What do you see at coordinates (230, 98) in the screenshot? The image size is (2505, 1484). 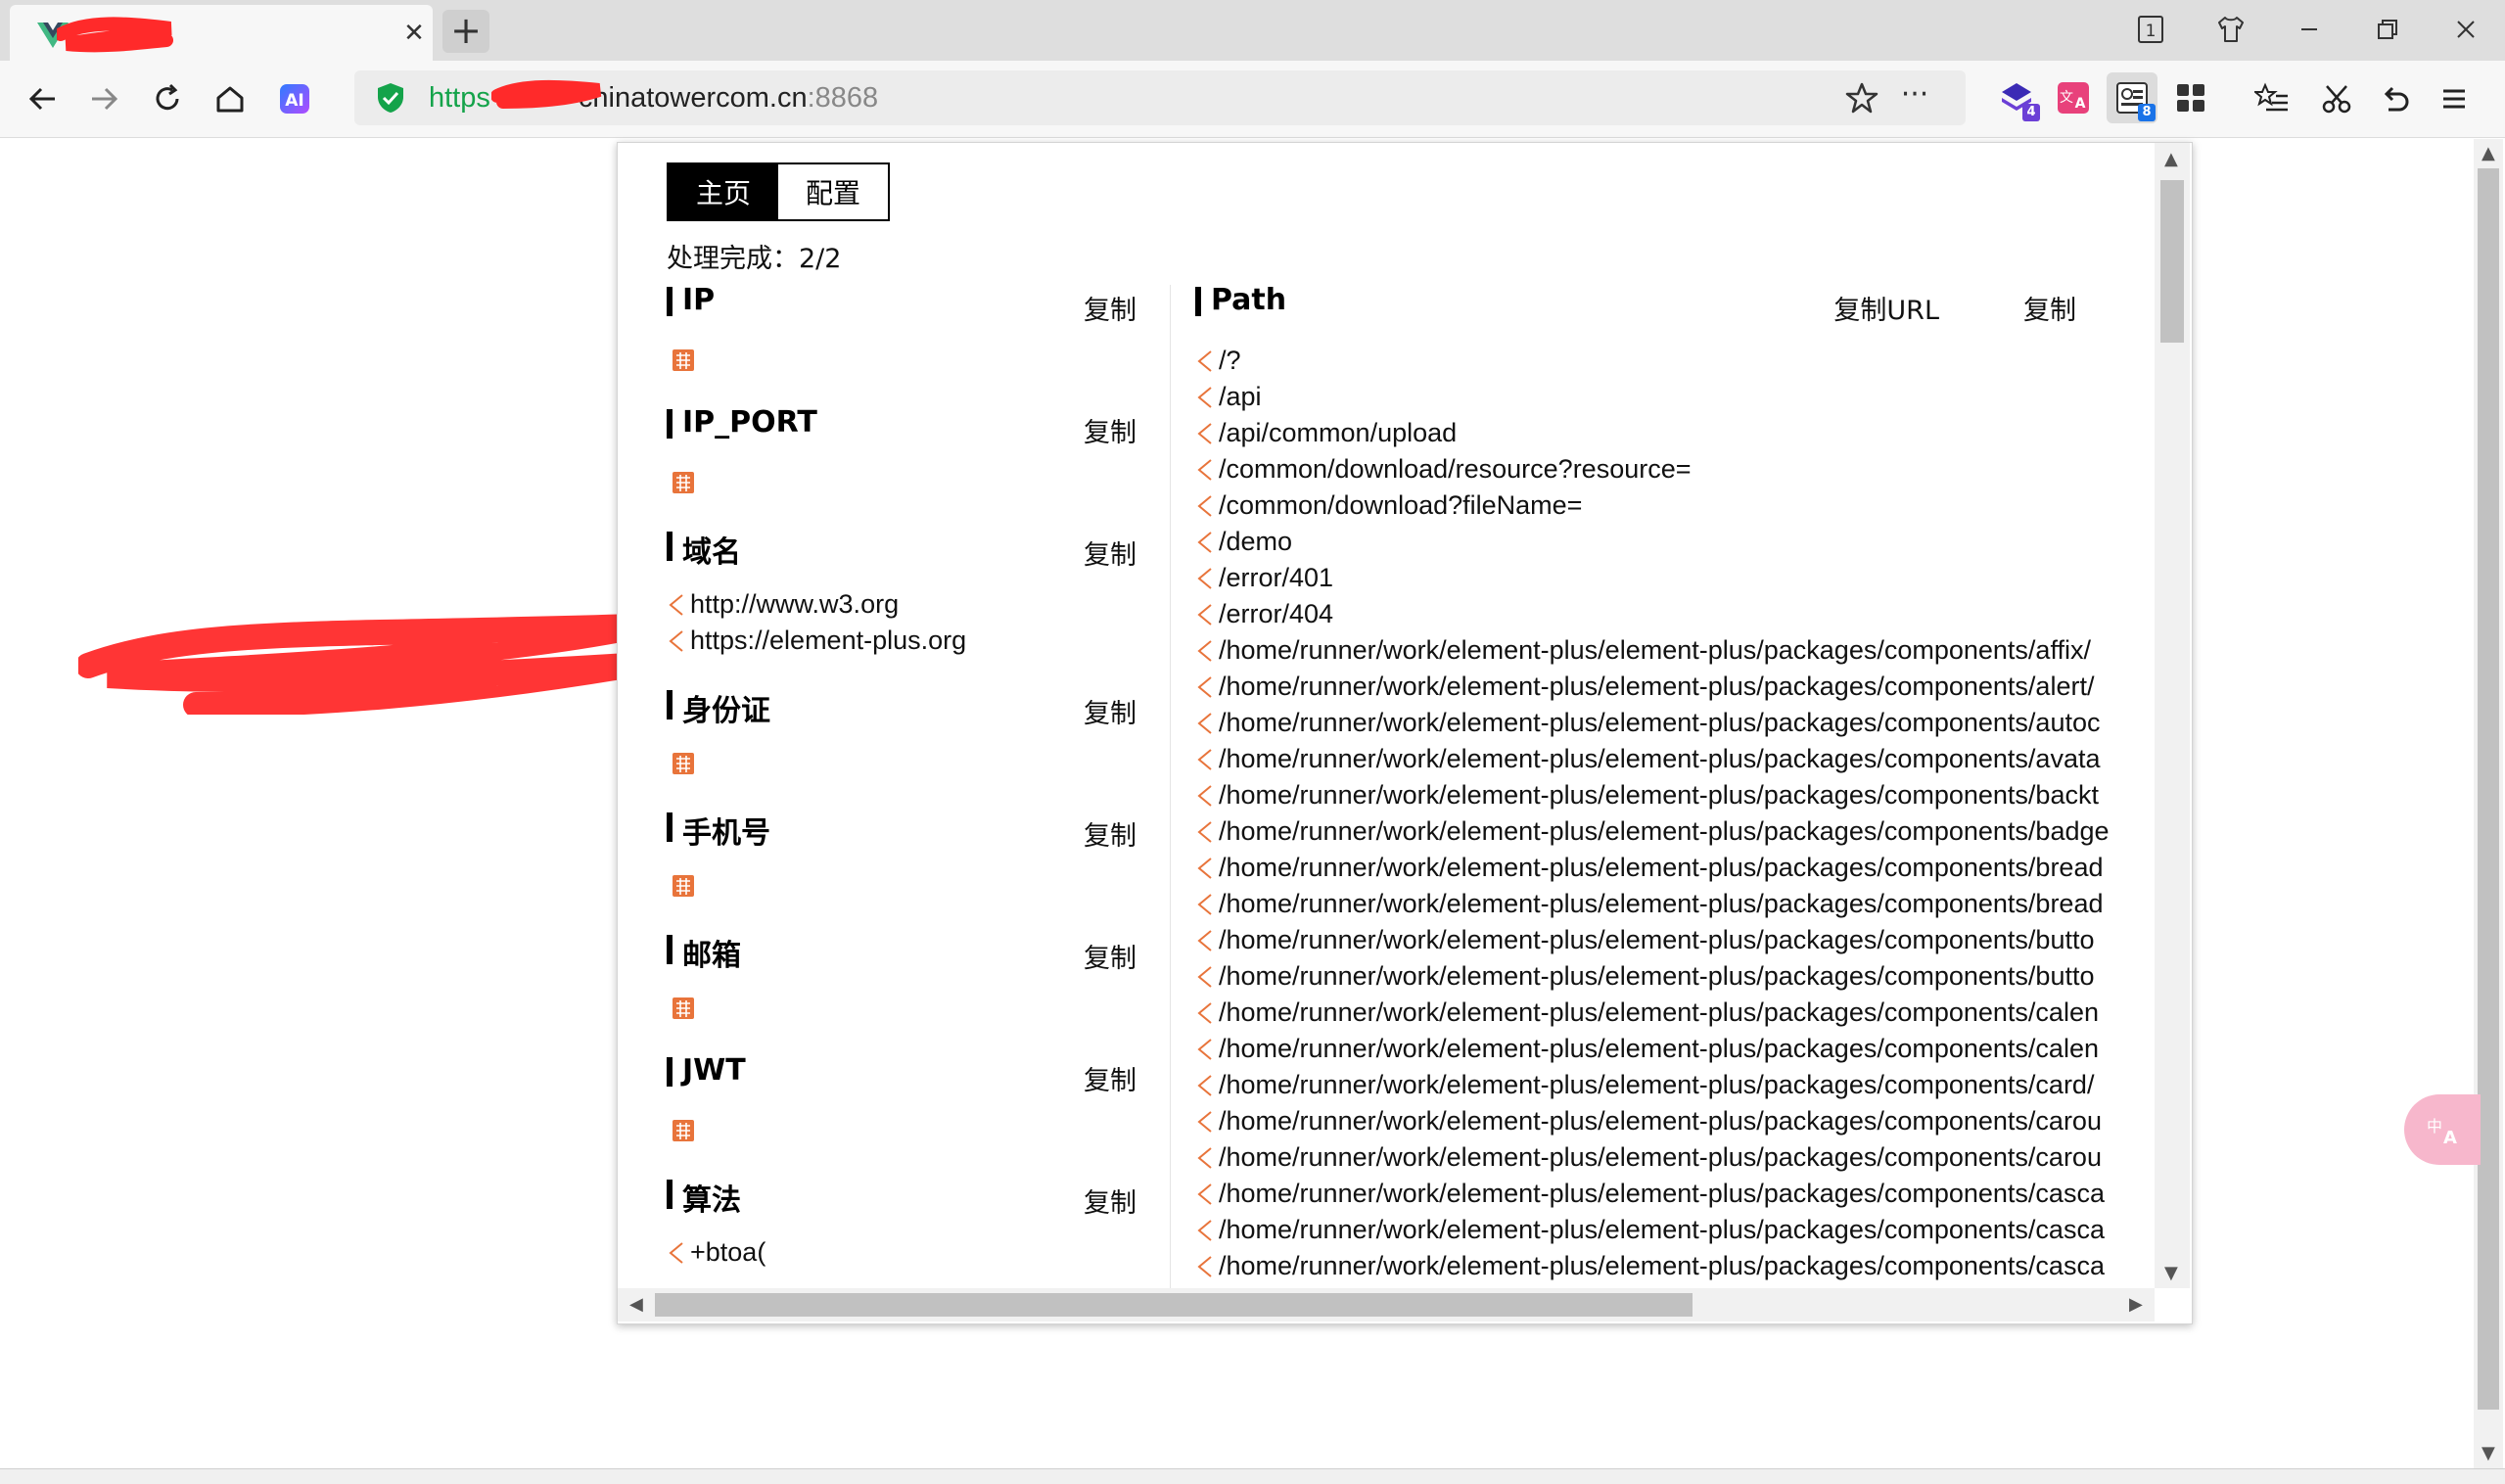 I see `home-button` at bounding box center [230, 98].